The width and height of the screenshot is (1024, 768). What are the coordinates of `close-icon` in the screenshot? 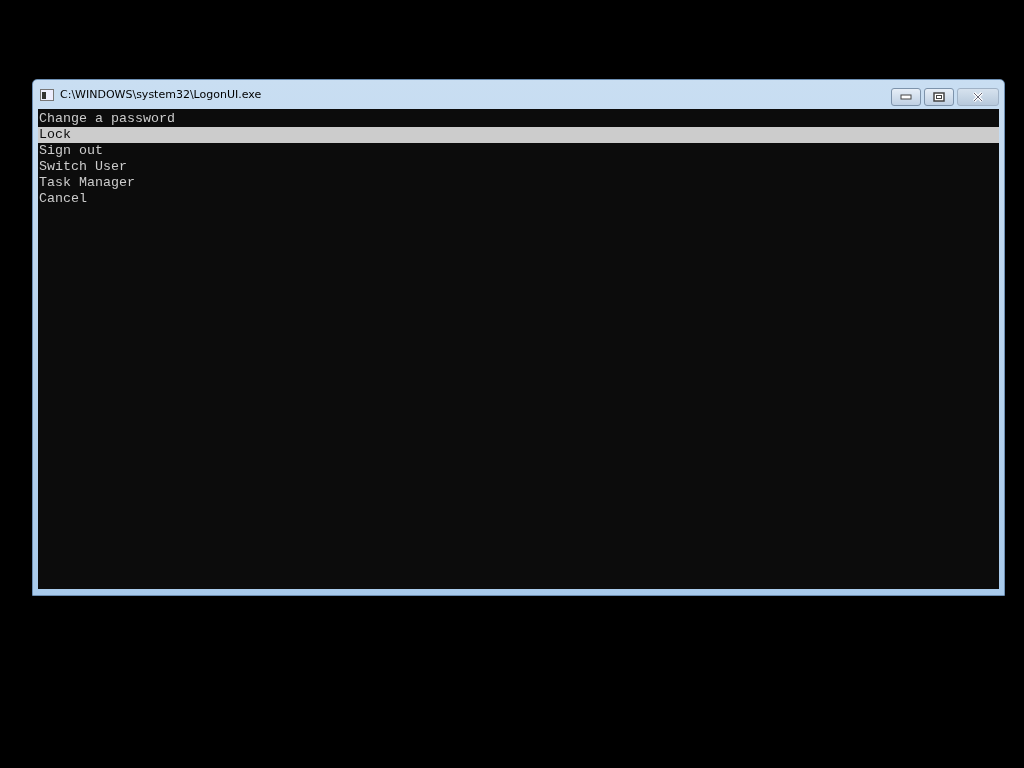 It's located at (978, 97).